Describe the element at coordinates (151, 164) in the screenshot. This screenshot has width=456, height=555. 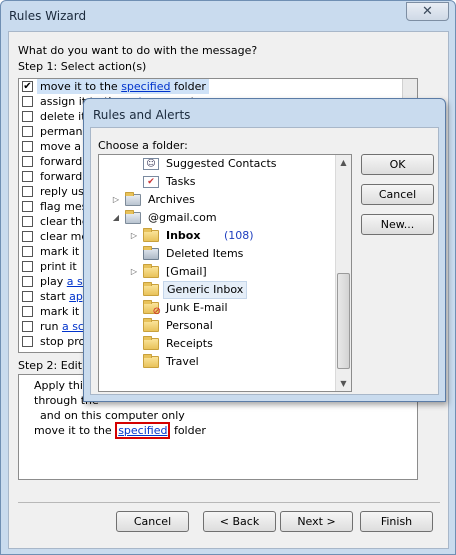
I see `contacts-icon: ☺` at that location.